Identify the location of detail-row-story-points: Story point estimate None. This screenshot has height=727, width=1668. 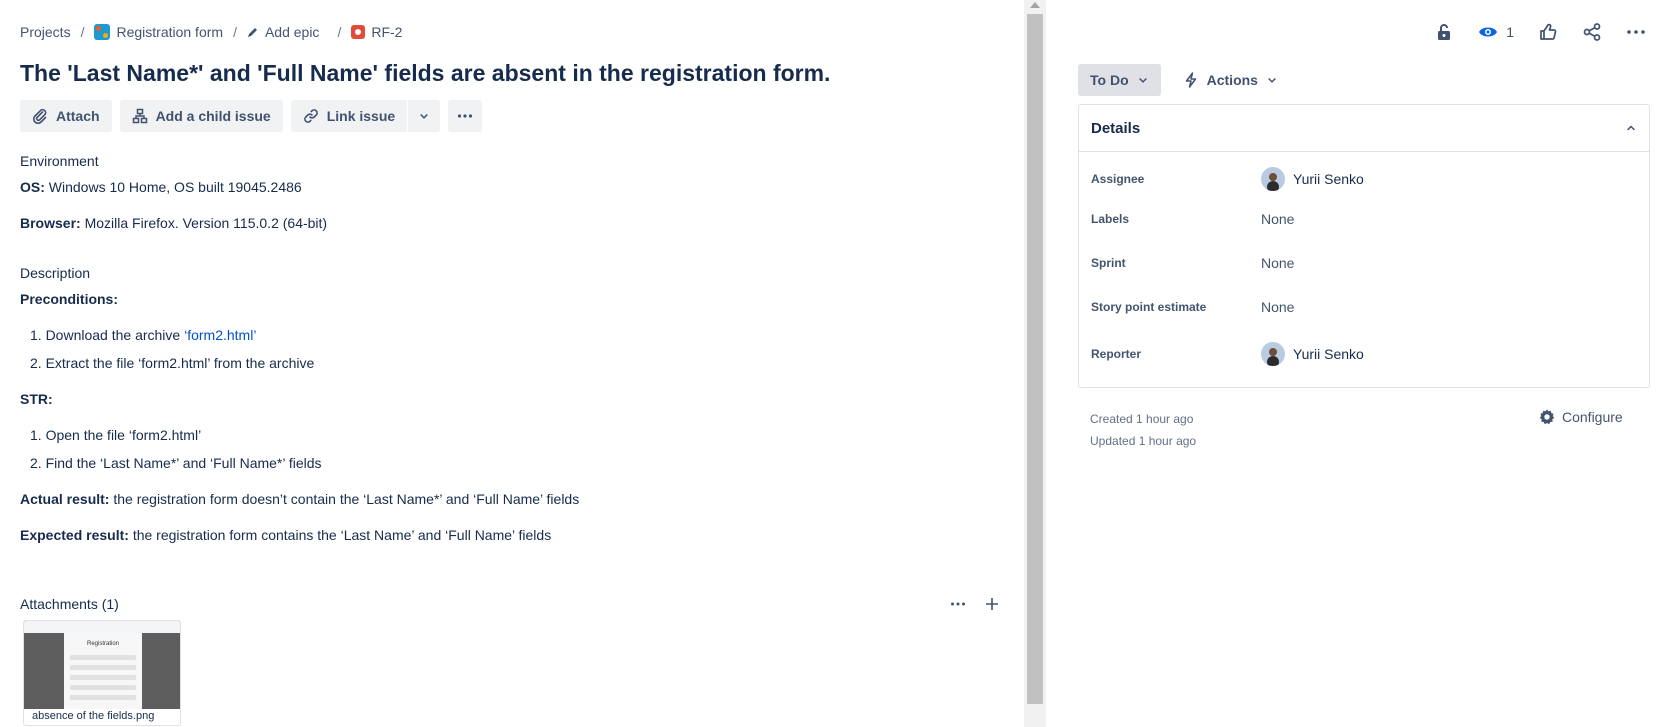
(1192, 307).